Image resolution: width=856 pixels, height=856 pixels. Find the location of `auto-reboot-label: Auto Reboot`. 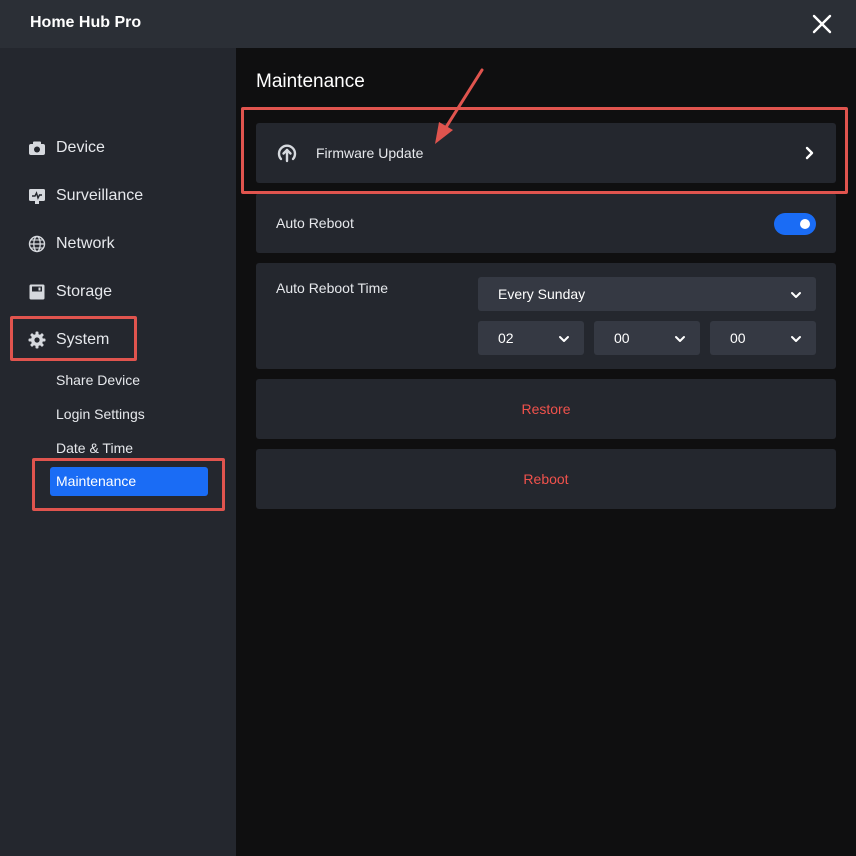

auto-reboot-label: Auto Reboot is located at coordinates (315, 223).